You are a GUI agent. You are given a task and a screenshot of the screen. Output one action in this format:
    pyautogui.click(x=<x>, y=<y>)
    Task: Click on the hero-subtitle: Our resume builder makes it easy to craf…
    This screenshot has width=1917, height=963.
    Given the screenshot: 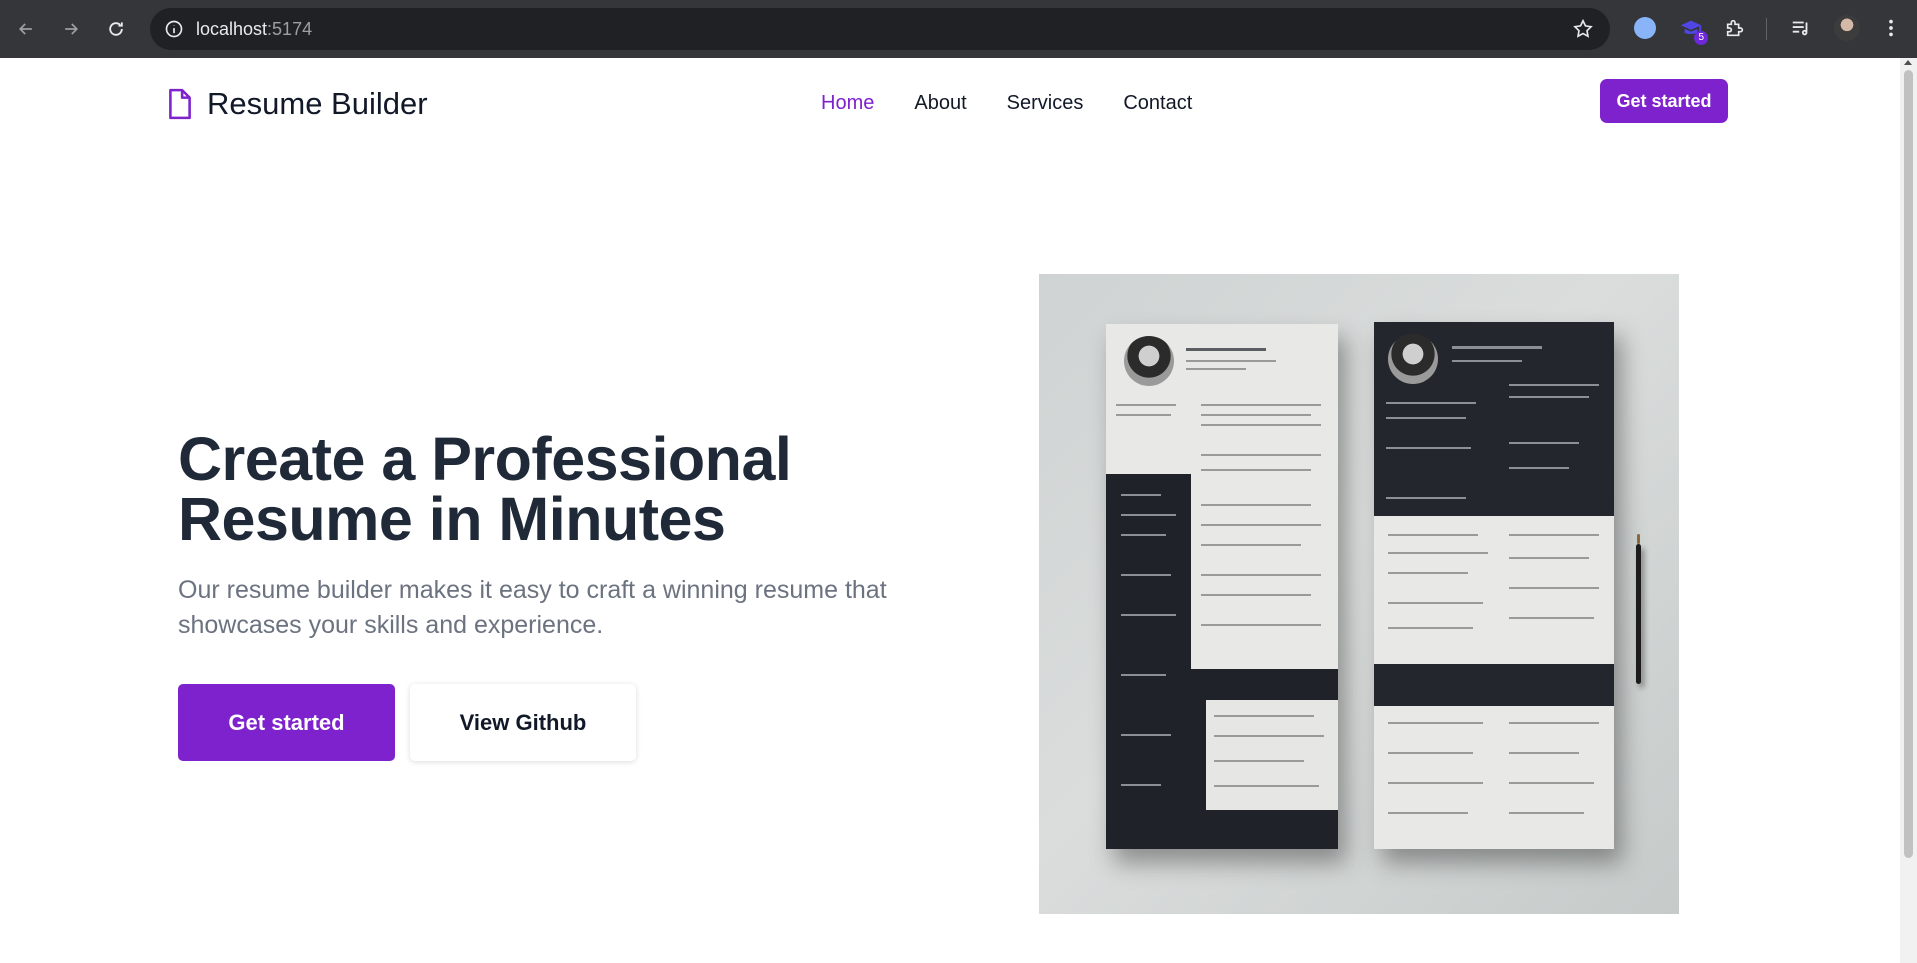 What is the action you would take?
    pyautogui.click(x=532, y=607)
    